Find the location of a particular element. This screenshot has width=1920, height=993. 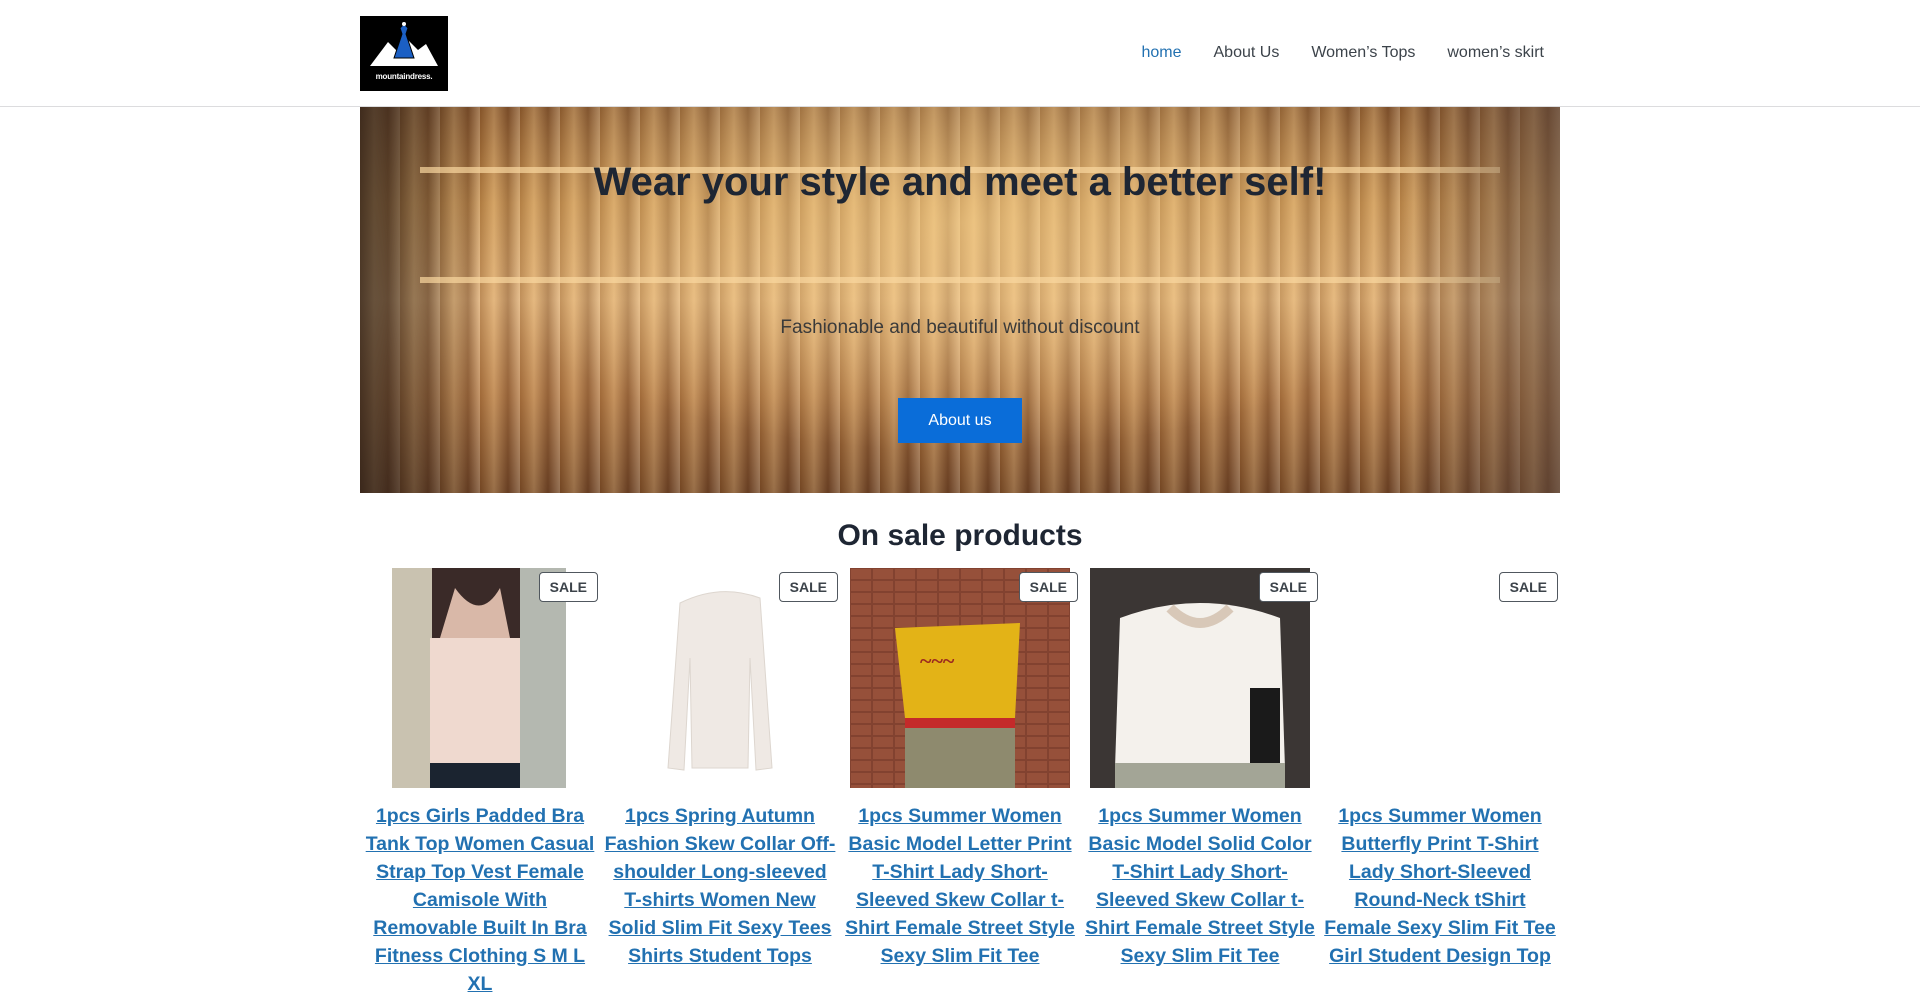

on-sale-title: On sale products is located at coordinates (960, 535).